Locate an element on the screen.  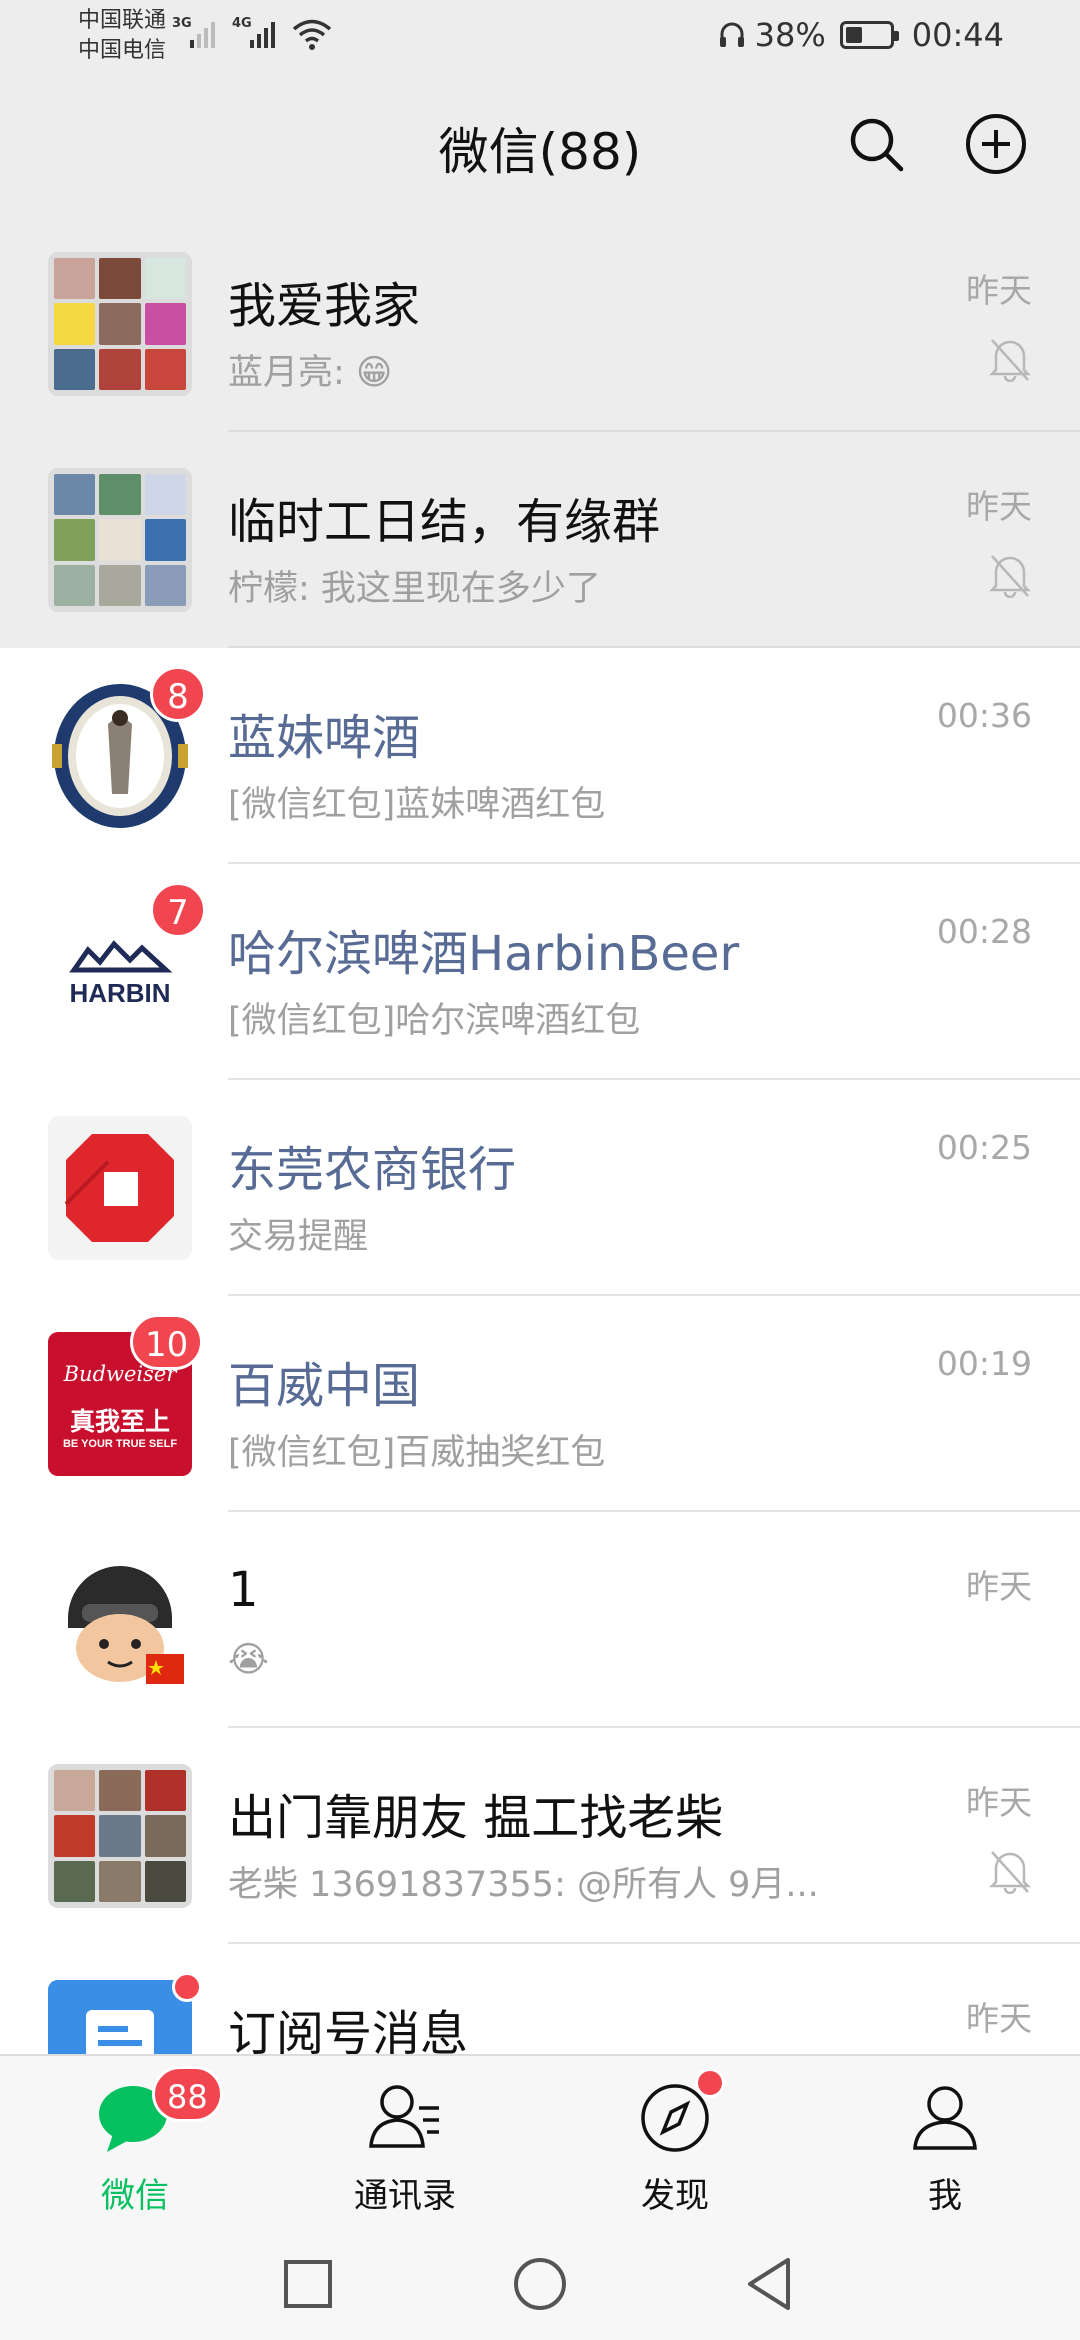
tab-label: 发现 is located at coordinates (675, 2196).